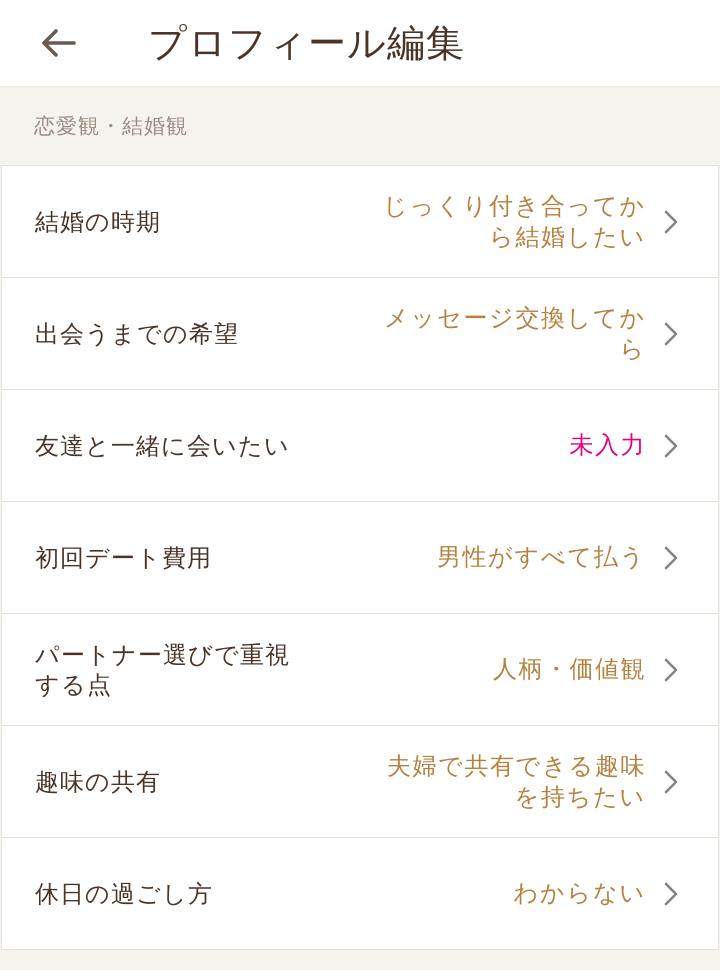 The image size is (720, 970). Describe the element at coordinates (306, 43) in the screenshot. I see `page-title: プロフィール編集` at that location.